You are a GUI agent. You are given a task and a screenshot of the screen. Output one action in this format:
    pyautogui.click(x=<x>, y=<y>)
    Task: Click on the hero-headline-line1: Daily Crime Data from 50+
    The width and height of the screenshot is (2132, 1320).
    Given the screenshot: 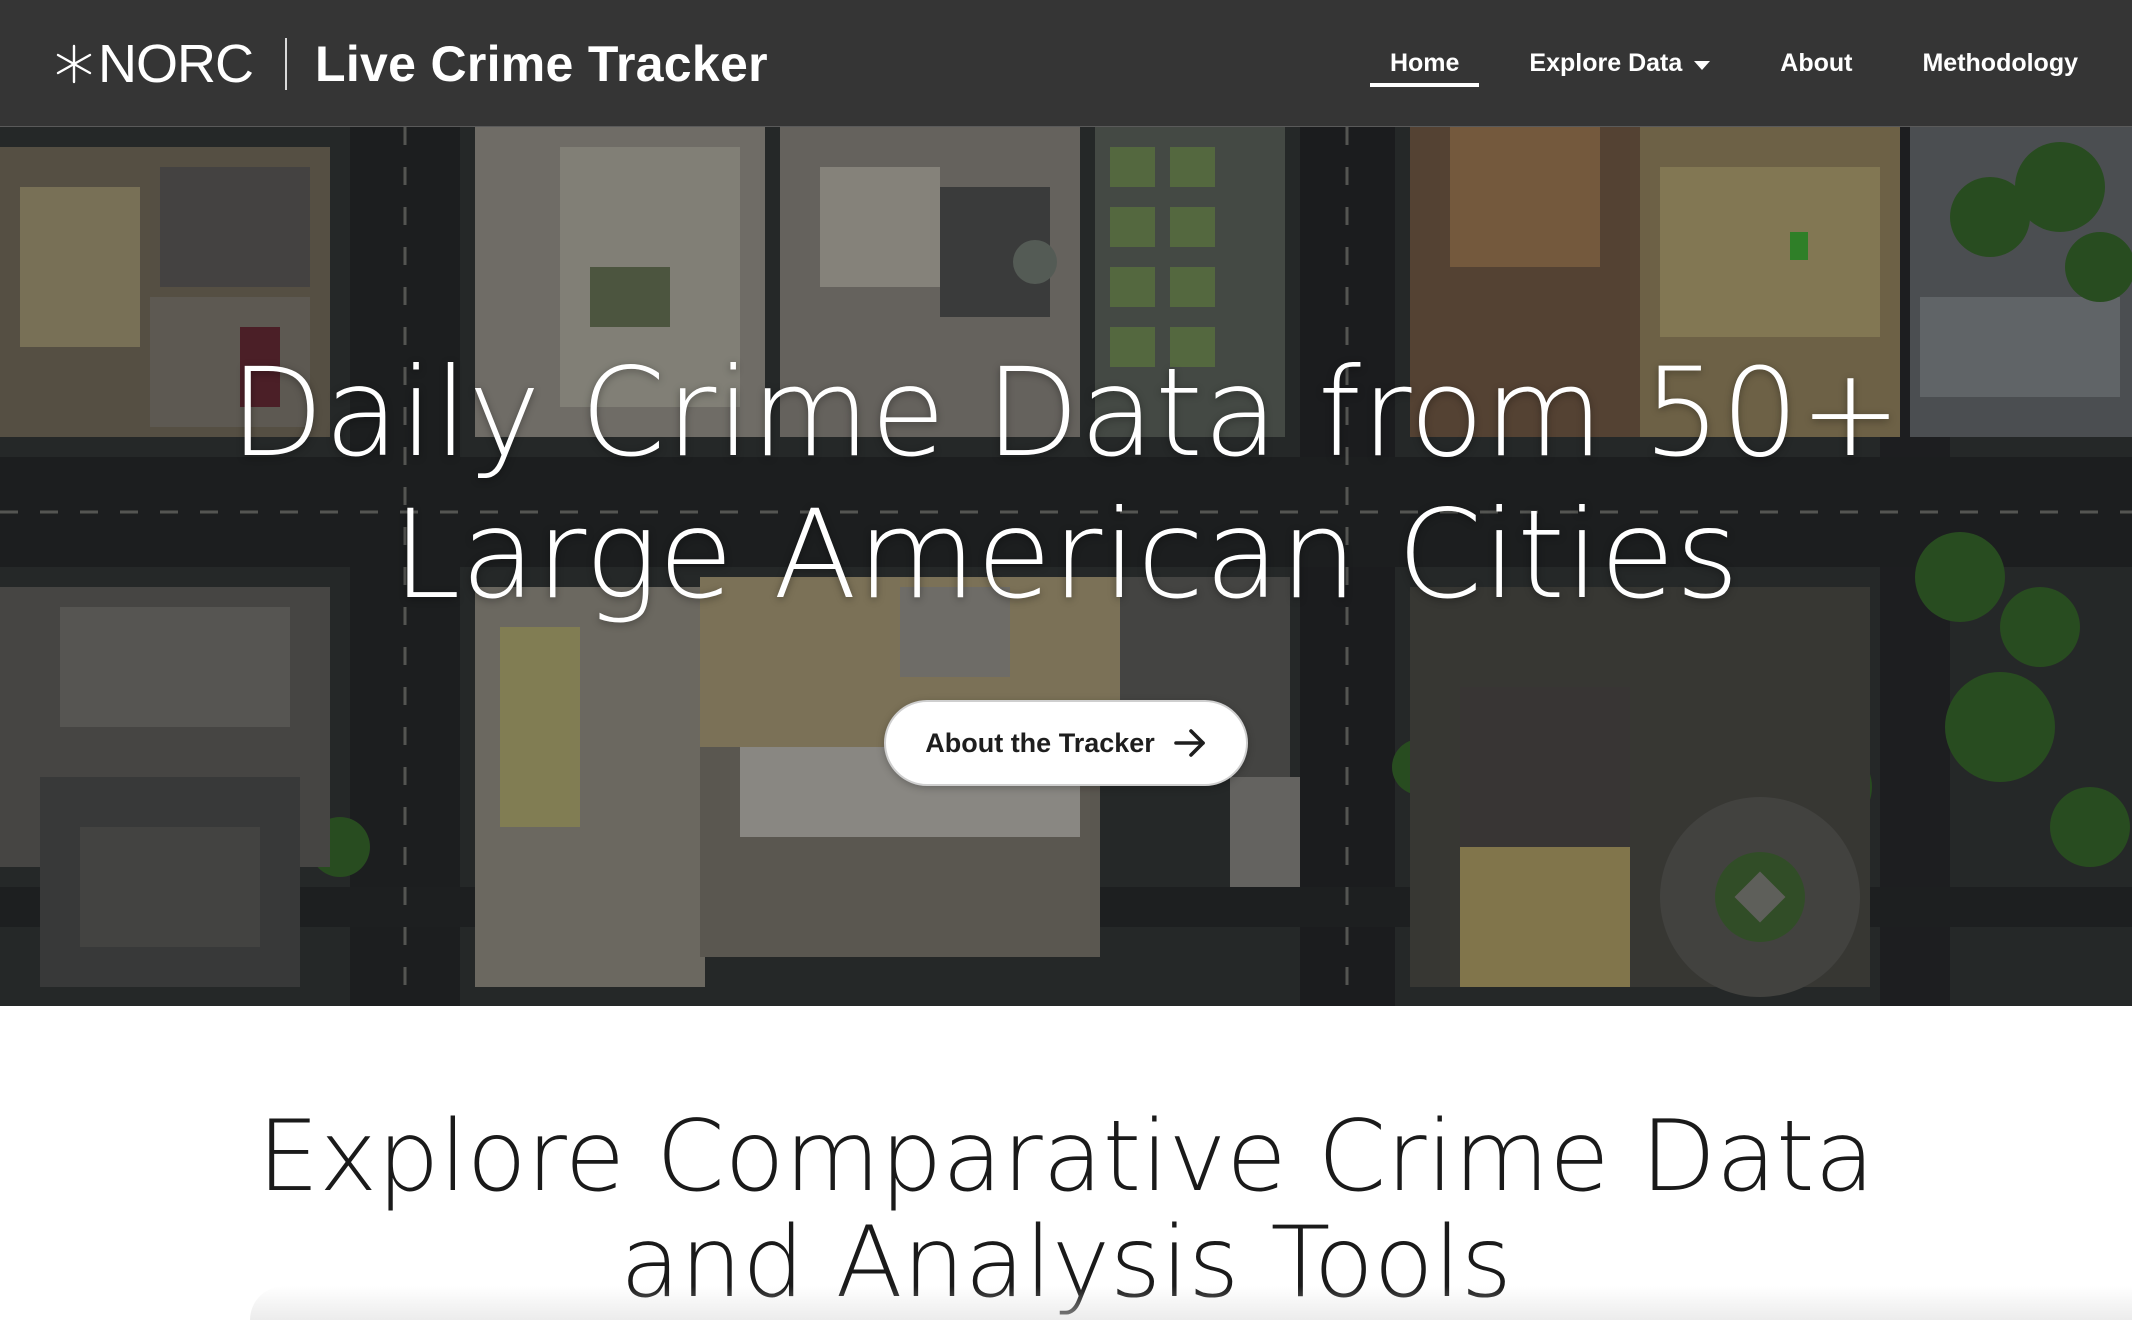 What is the action you would take?
    pyautogui.click(x=1066, y=413)
    